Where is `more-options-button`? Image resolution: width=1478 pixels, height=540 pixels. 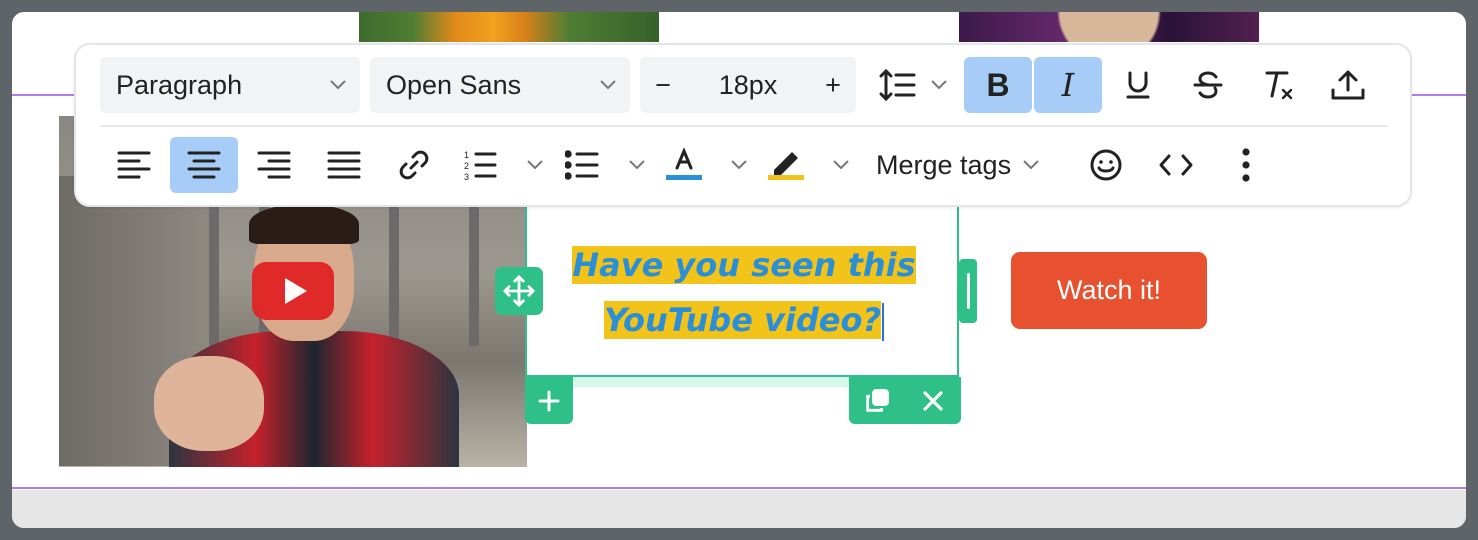
more-options-button is located at coordinates (1246, 165).